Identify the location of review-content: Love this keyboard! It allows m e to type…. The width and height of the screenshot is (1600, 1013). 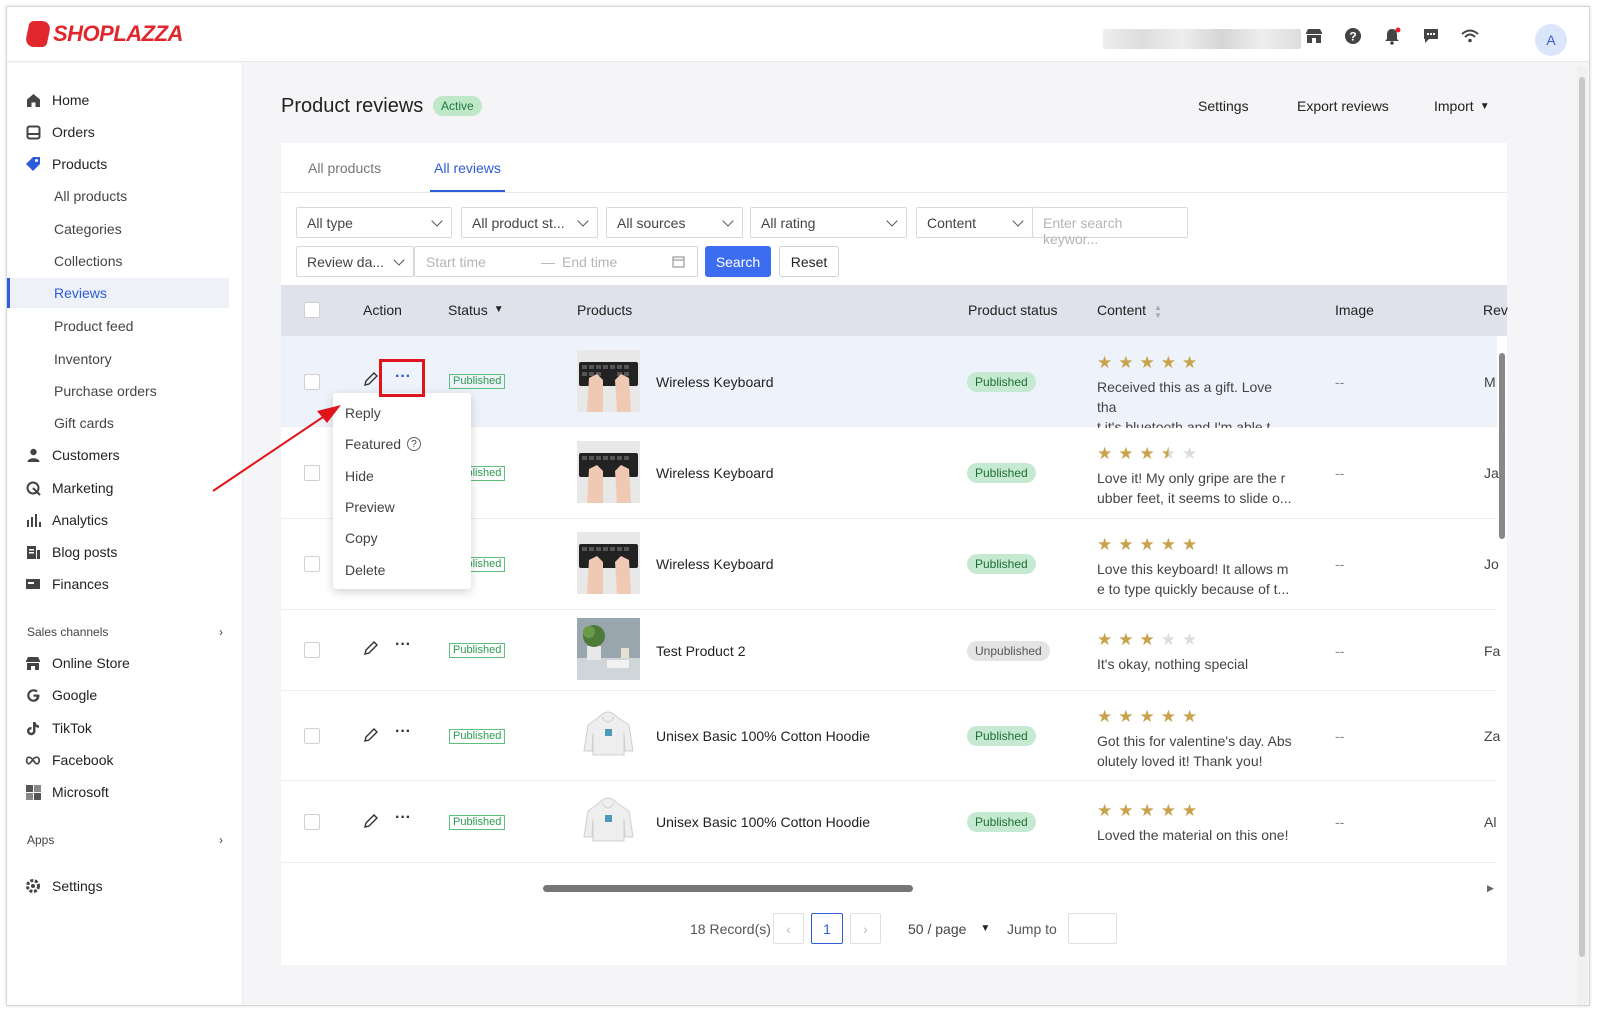
(1194, 579).